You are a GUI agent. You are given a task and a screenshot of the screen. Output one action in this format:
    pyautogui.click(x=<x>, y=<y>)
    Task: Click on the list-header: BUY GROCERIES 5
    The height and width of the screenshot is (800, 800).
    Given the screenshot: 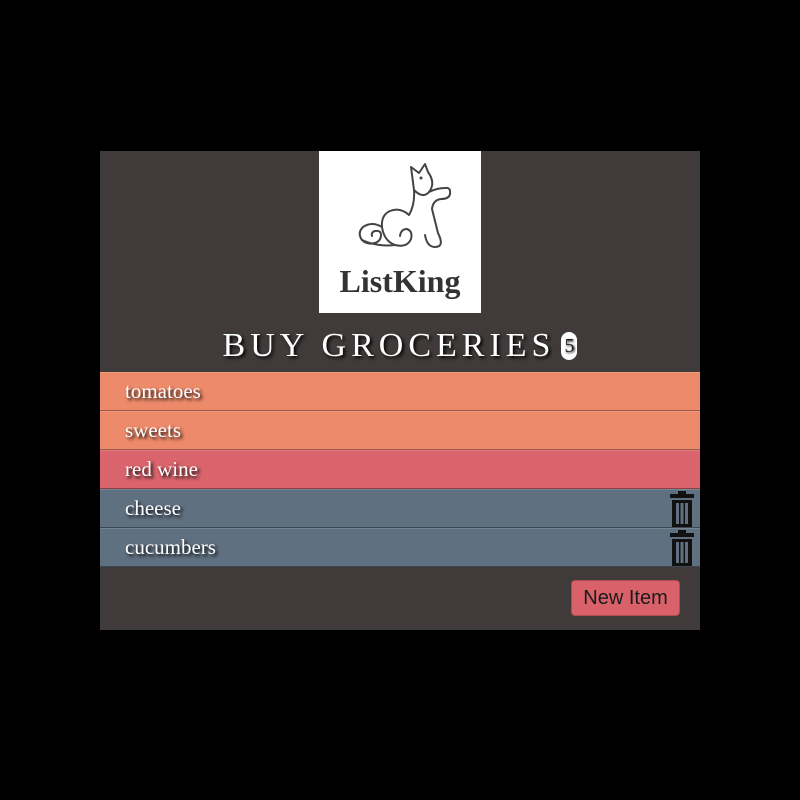 What is the action you would take?
    pyautogui.click(x=400, y=349)
    